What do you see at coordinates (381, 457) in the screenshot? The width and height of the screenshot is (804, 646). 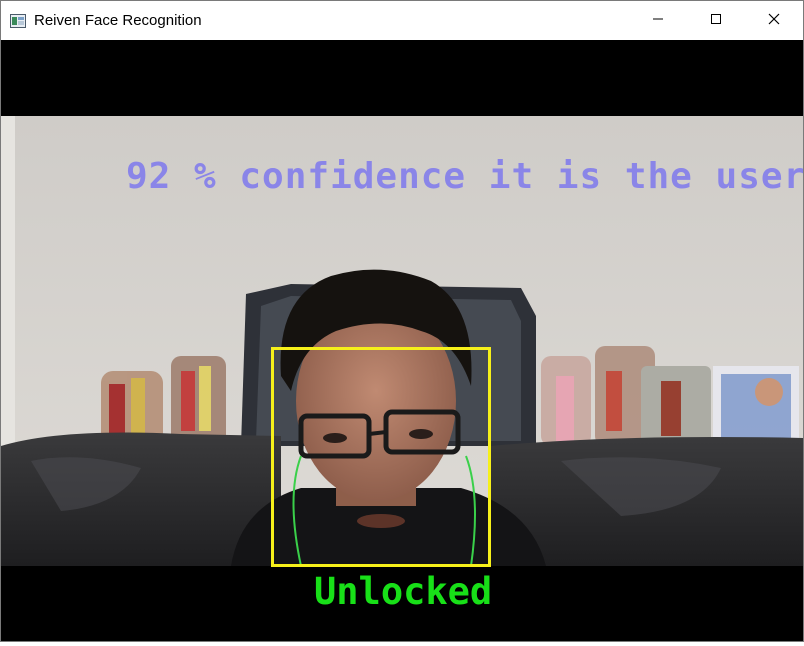 I see `face-detection-box` at bounding box center [381, 457].